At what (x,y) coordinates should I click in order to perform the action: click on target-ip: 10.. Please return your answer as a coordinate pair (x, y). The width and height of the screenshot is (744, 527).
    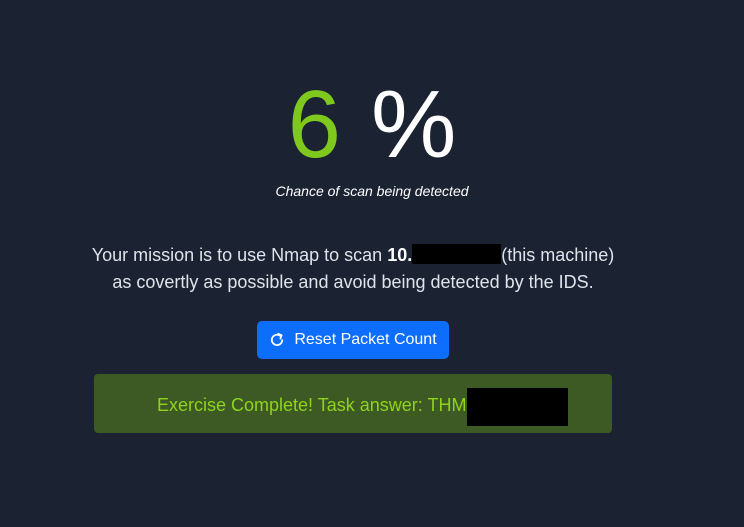
    Looking at the image, I should click on (400, 255).